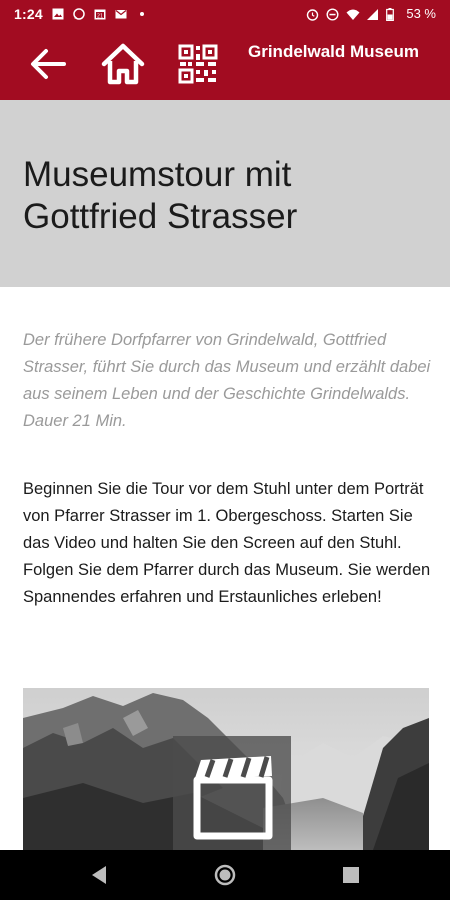 The image size is (450, 900). I want to click on qr-code-icon, so click(198, 64).